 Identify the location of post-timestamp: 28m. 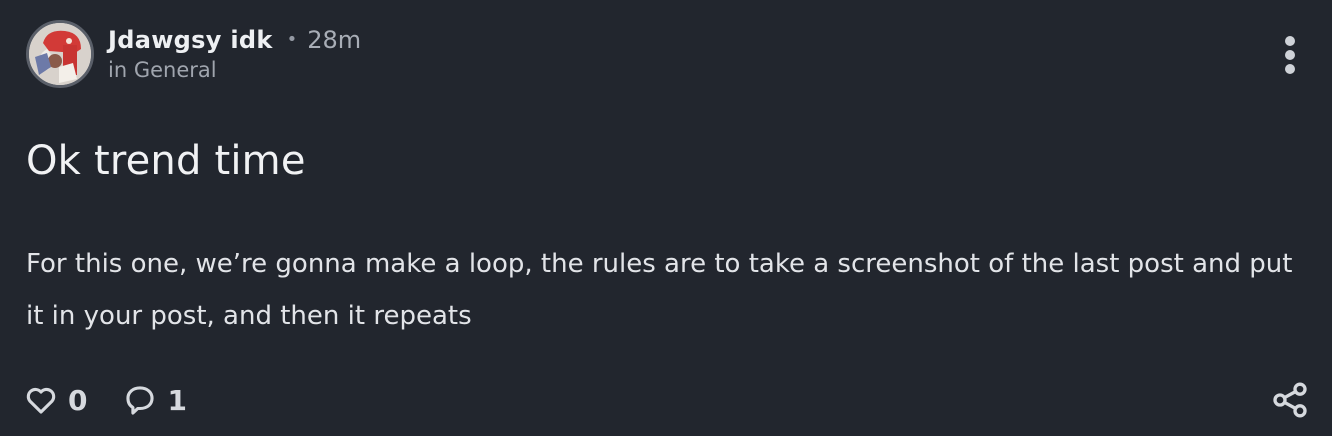
(334, 40).